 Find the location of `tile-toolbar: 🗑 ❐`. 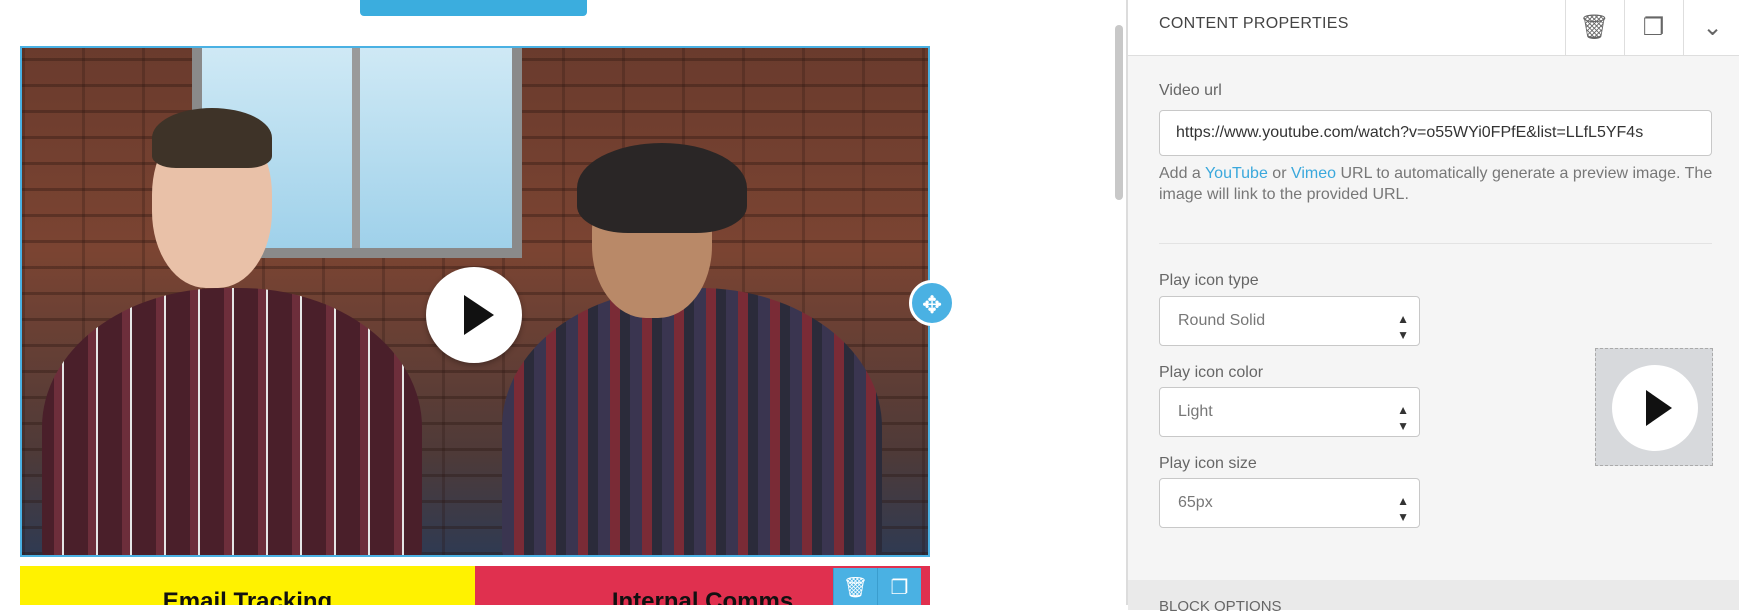

tile-toolbar: 🗑 ❐ is located at coordinates (877, 586).